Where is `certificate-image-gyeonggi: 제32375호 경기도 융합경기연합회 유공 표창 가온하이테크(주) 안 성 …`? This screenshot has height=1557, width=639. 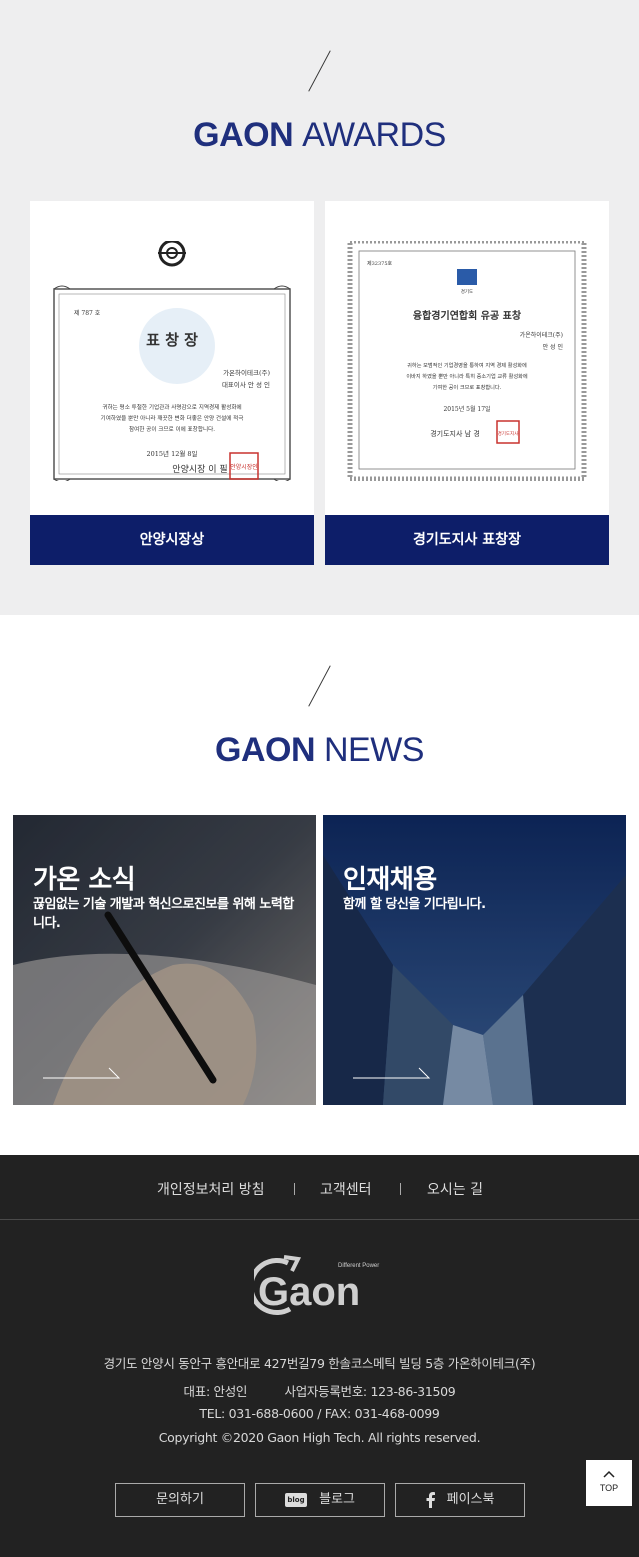
certificate-image-gyeonggi: 제32375호 경기도 융합경기연합회 유공 표창 가온하이테크(주) 안 성 … is located at coordinates (467, 361).